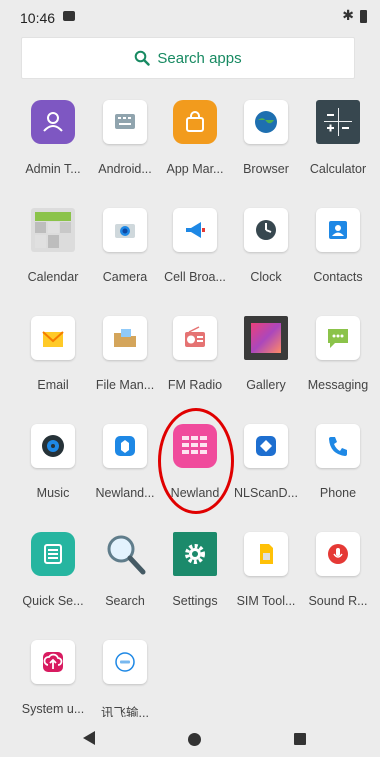 This screenshot has height=757, width=380. What do you see at coordinates (195, 230) in the screenshot?
I see `cell-broadcast-icon` at bounding box center [195, 230].